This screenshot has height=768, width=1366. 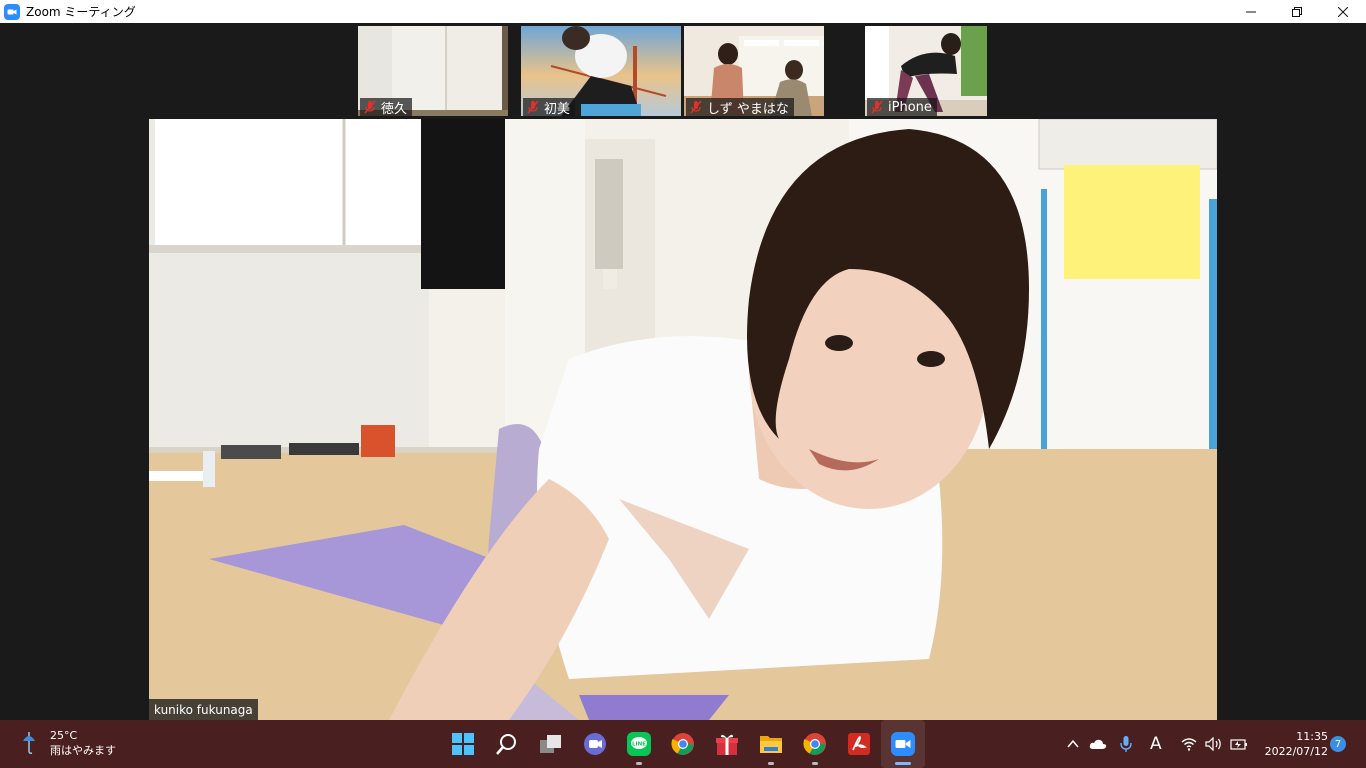 What do you see at coordinates (601, 71) in the screenshot?
I see `participant-tile-2: 初美` at bounding box center [601, 71].